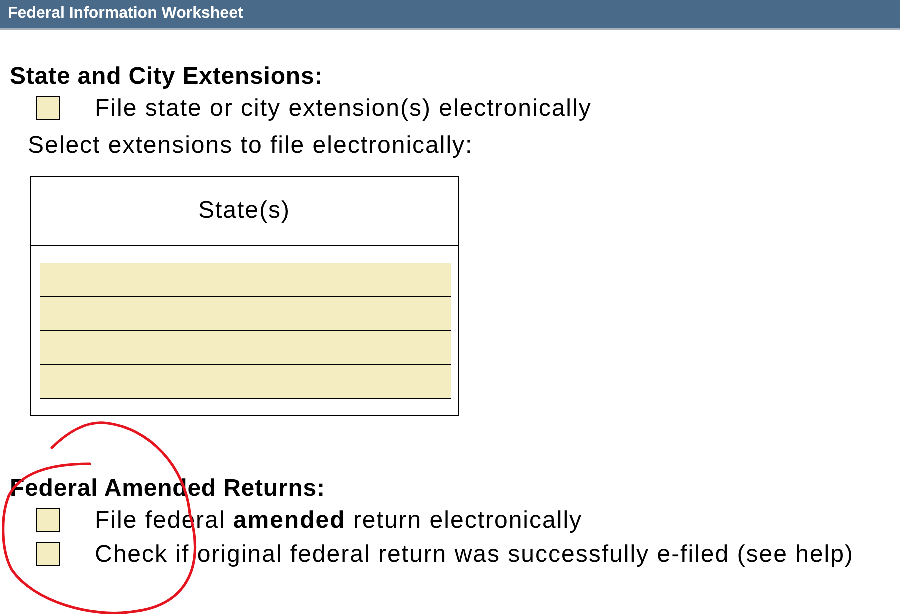 Image resolution: width=900 pixels, height=614 pixels. What do you see at coordinates (167, 77) in the screenshot?
I see `section-heading: State and City Extensions:` at bounding box center [167, 77].